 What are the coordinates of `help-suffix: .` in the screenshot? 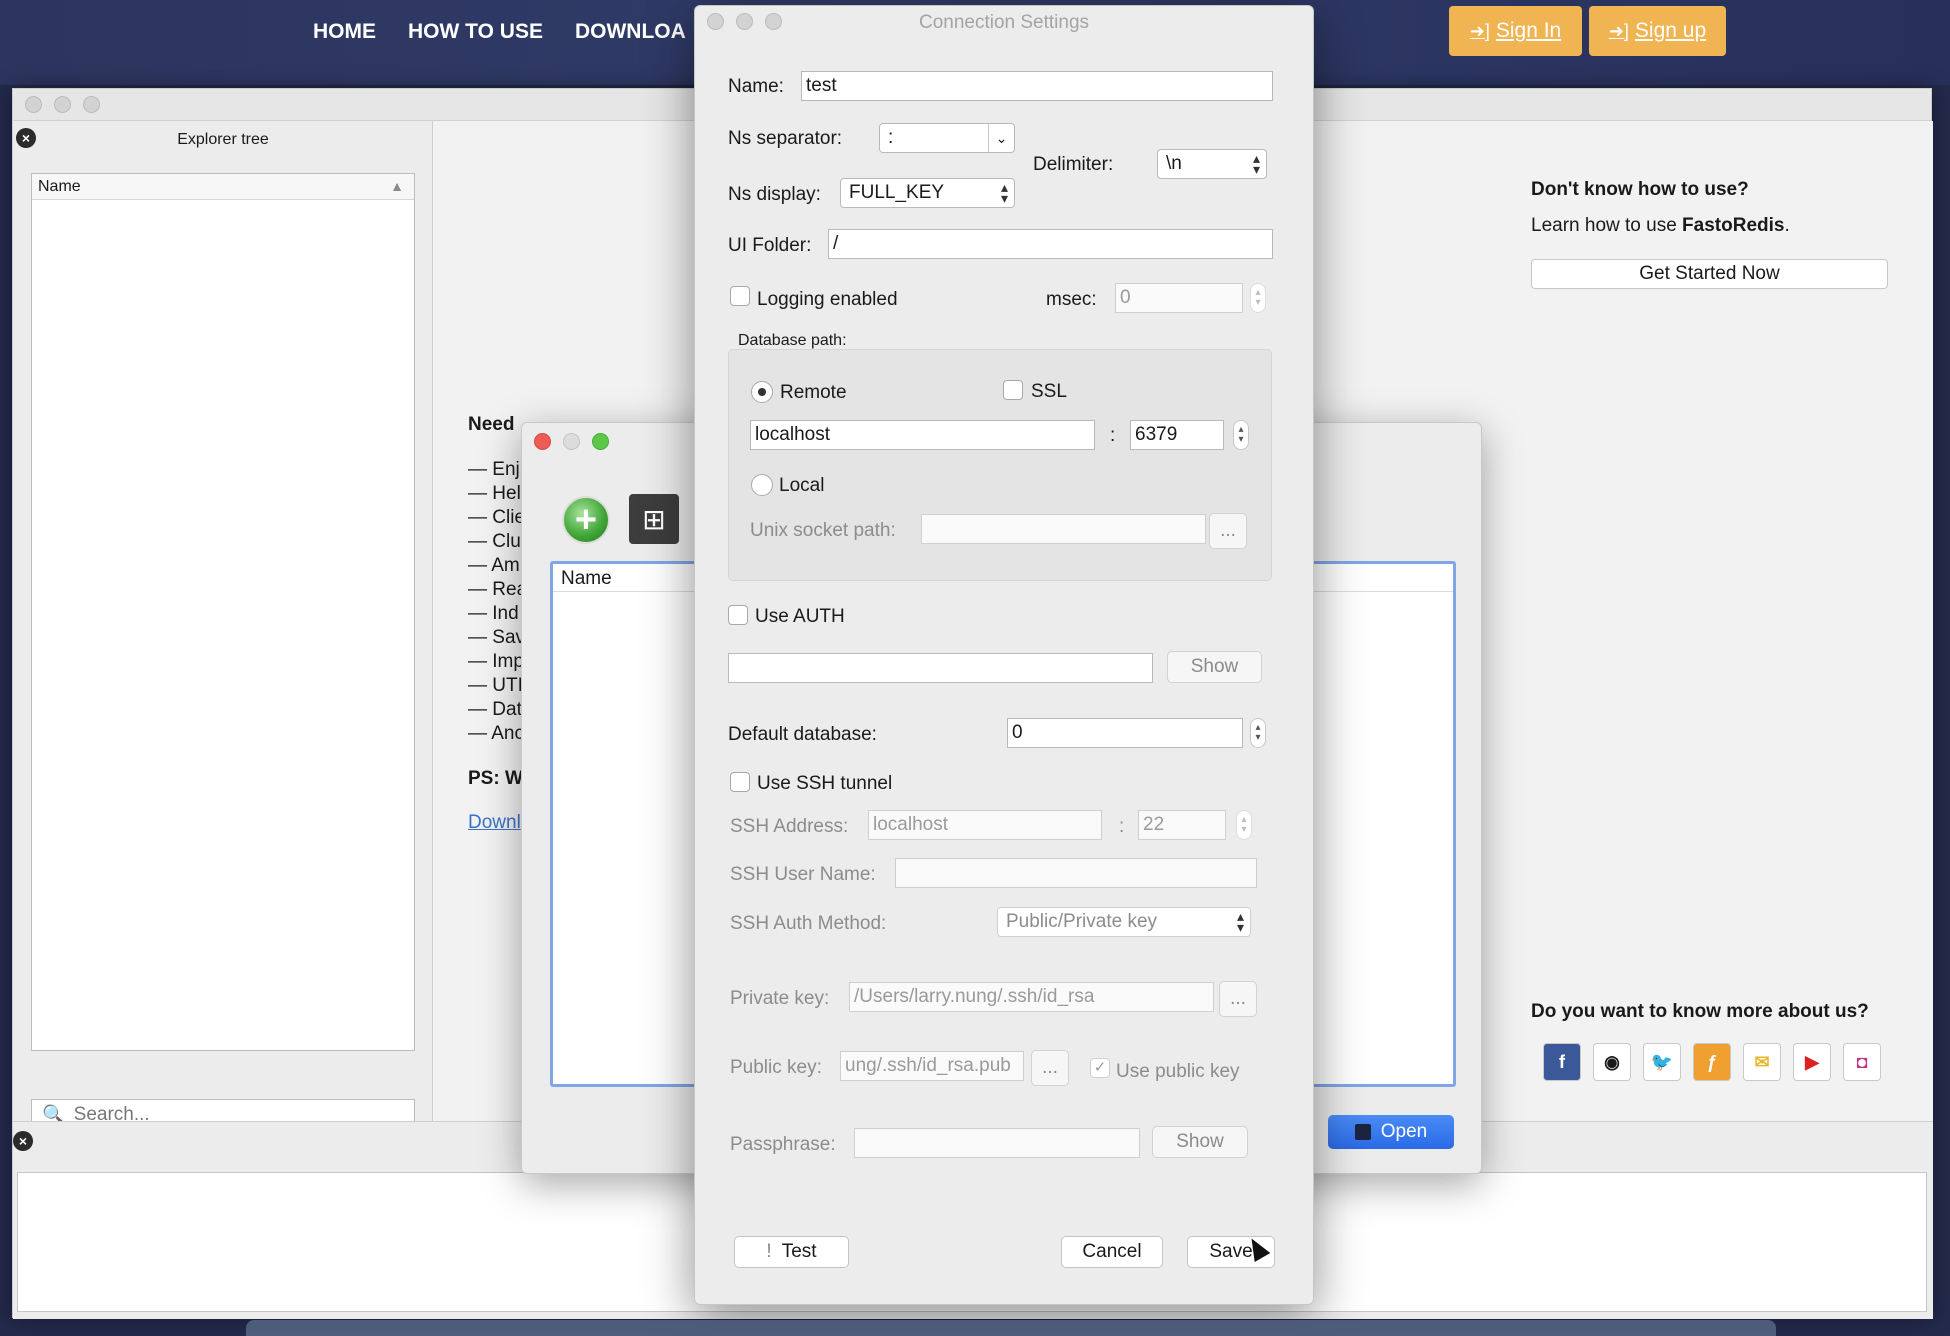 It's located at (1787, 225).